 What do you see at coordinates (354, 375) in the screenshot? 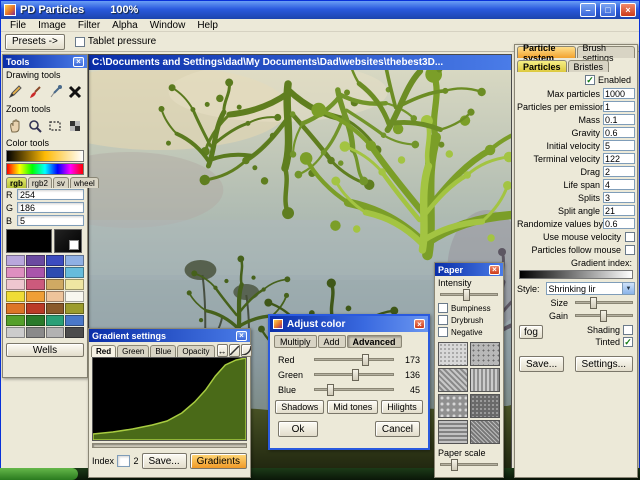
I see `adjust-green-slider` at bounding box center [354, 375].